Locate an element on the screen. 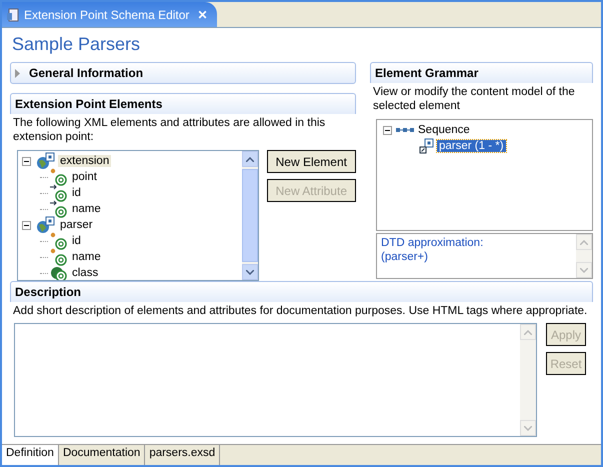  section-header: Extension Point Elements is located at coordinates (183, 103).